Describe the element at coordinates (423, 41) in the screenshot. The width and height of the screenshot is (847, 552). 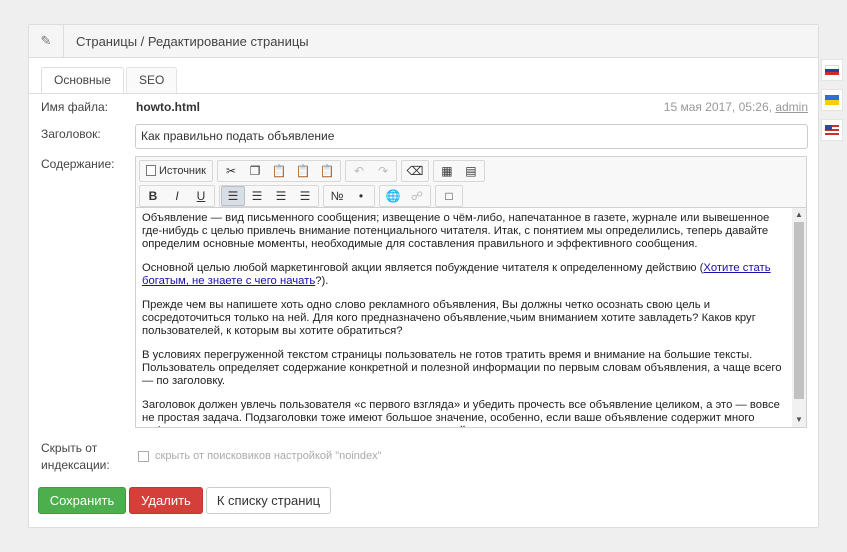
I see `panel-header: ✎ Страницы / Редактирование страницы` at that location.